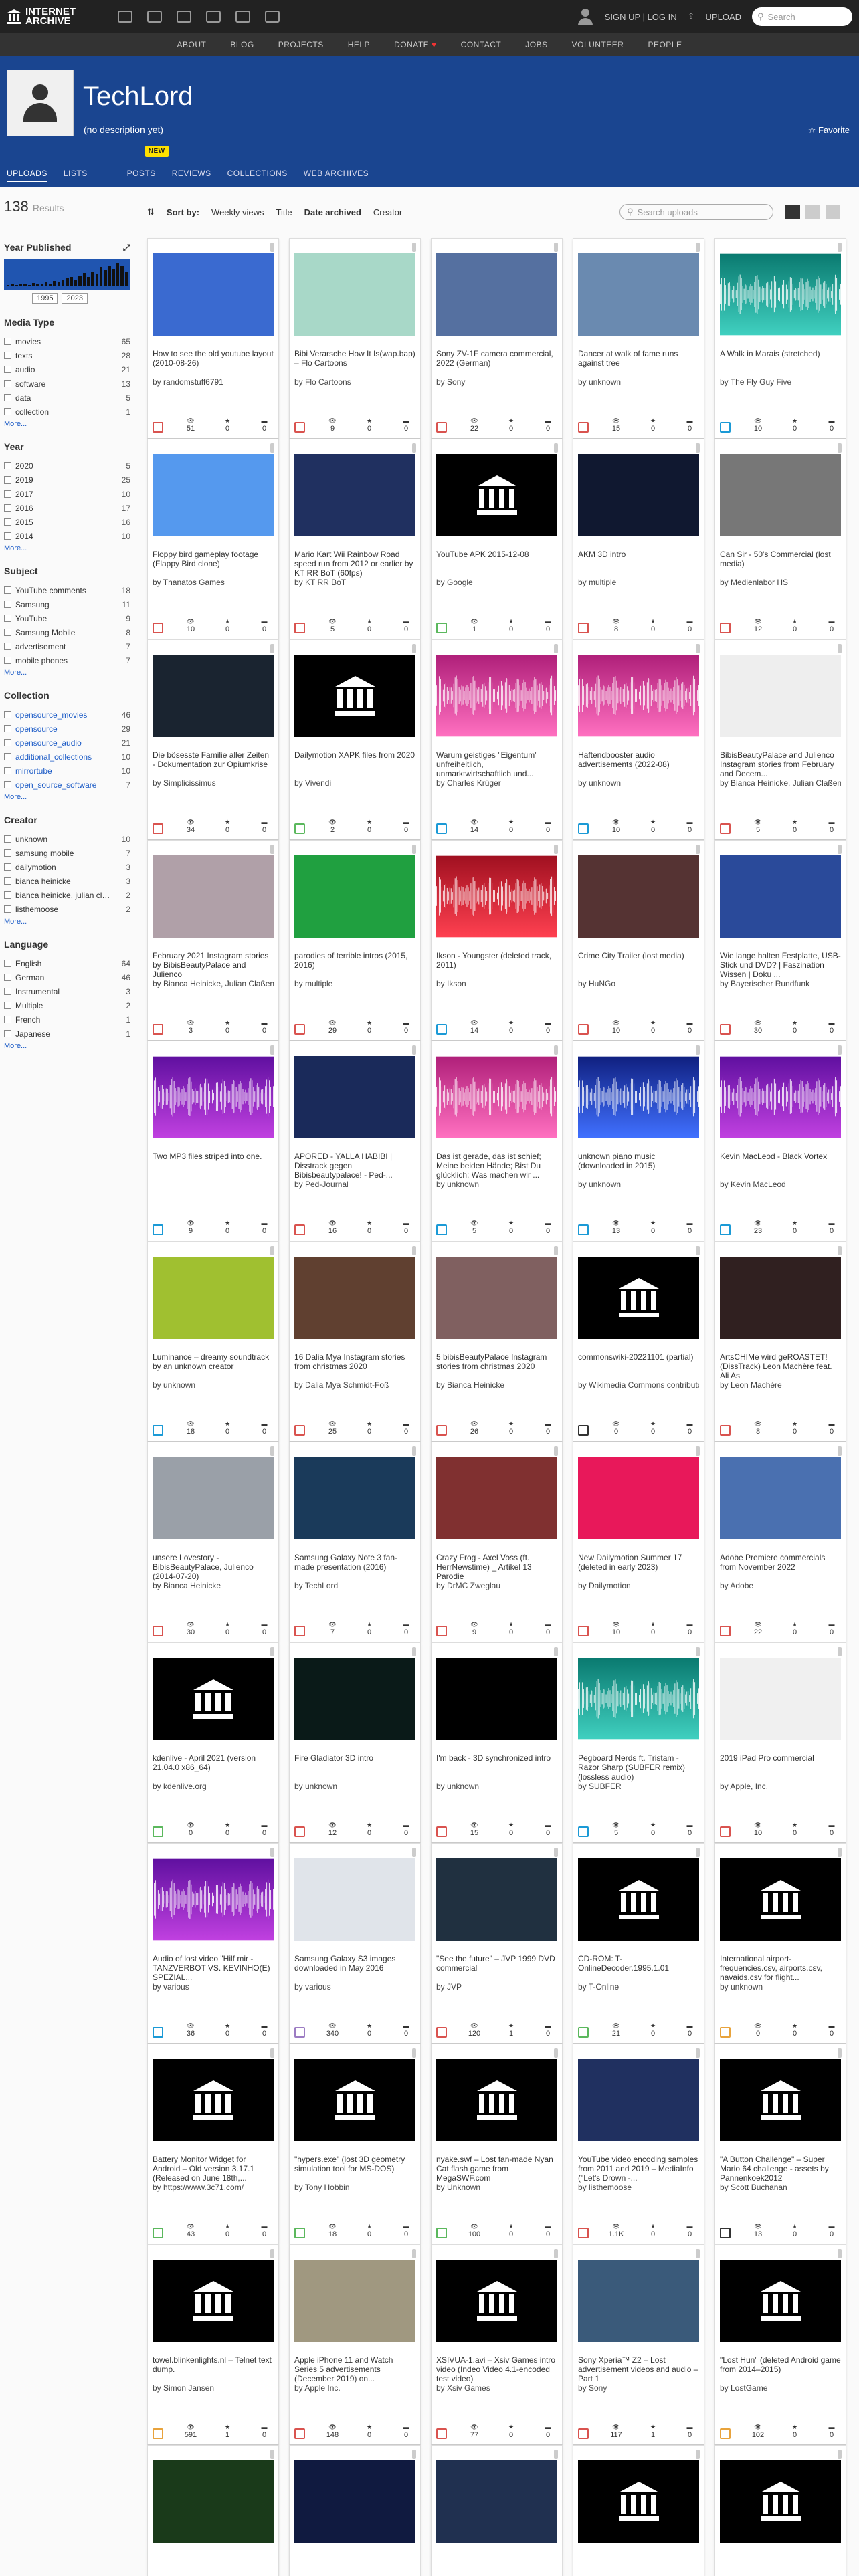 The width and height of the screenshot is (859, 2576). What do you see at coordinates (67, 466) in the screenshot?
I see `facet-option: 2020 5` at bounding box center [67, 466].